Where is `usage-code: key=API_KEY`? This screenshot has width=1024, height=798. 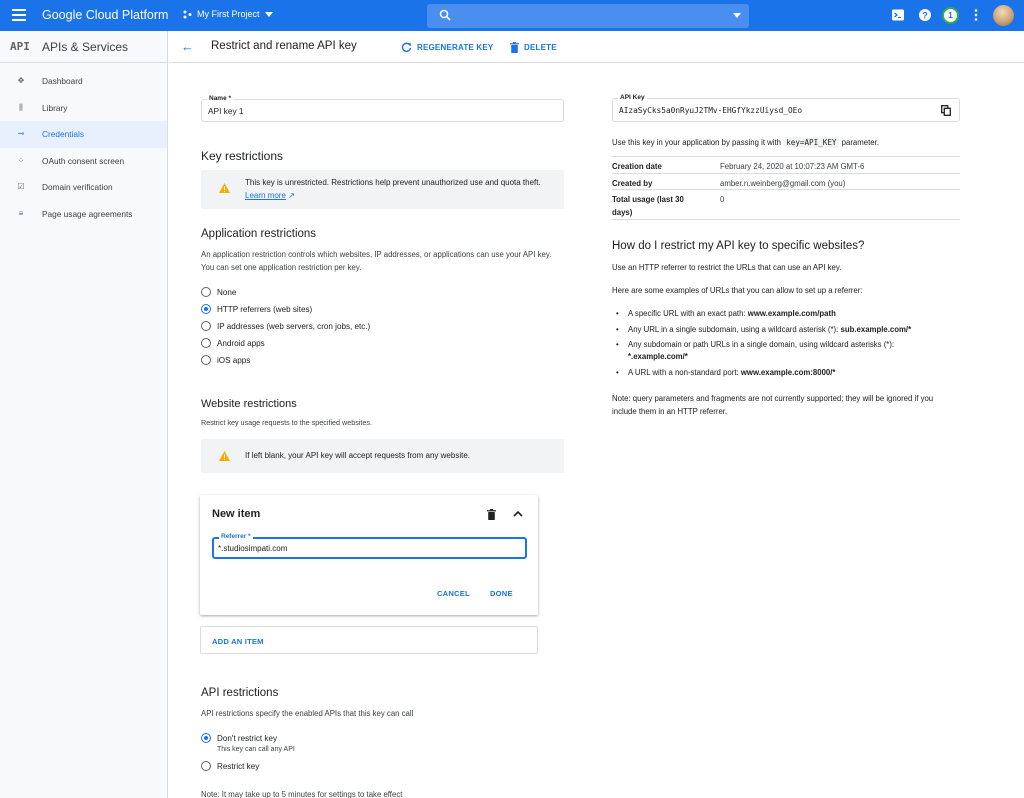 usage-code: key=API_KEY is located at coordinates (811, 142).